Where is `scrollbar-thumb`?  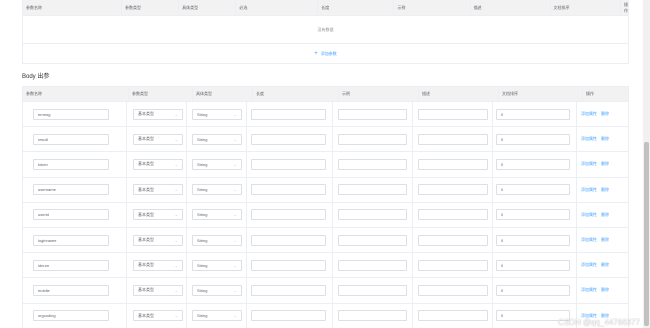 scrollbar-thumb is located at coordinates (646, 234).